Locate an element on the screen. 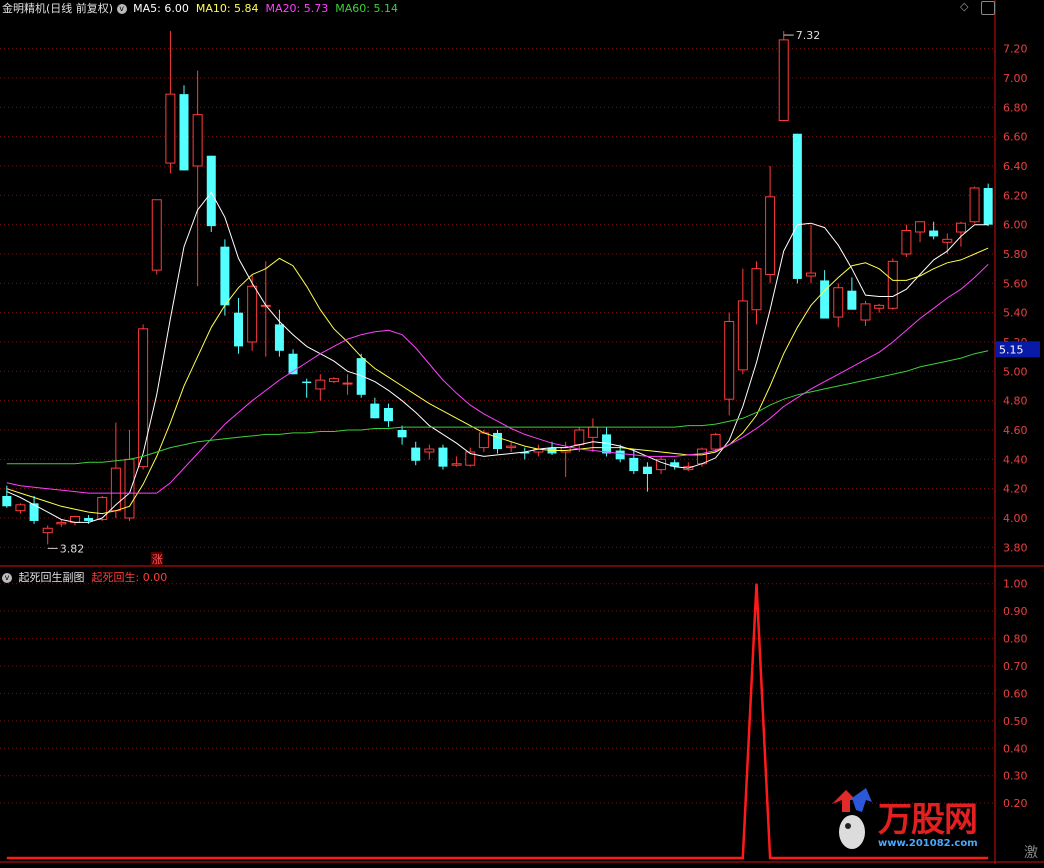  ma60-label: MA60: is located at coordinates (352, 8).